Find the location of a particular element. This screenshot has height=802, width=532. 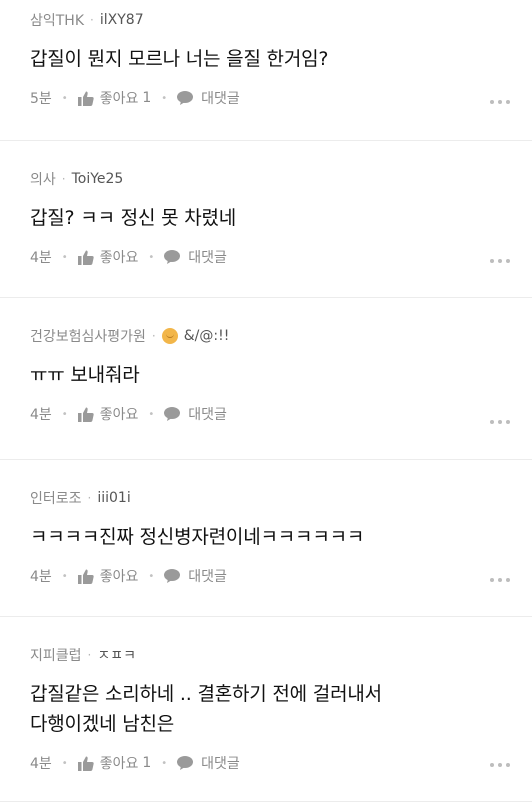

author-nickname: ㅈㅍㅋ is located at coordinates (116, 655).